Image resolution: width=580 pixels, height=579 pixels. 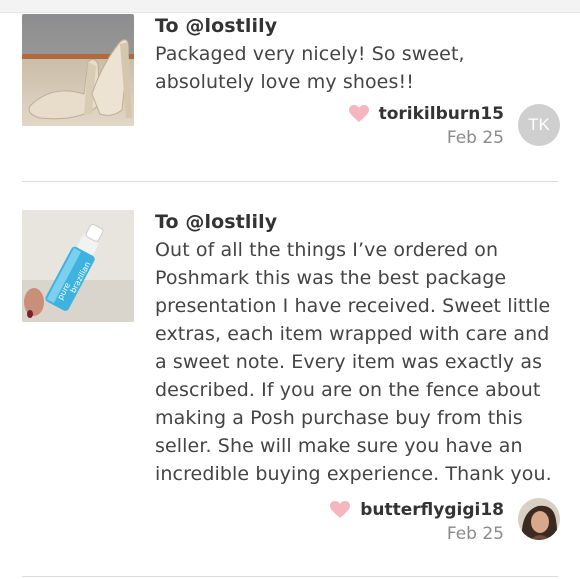 What do you see at coordinates (432, 510) in the screenshot?
I see `reviewer-username: butterflygigi18` at bounding box center [432, 510].